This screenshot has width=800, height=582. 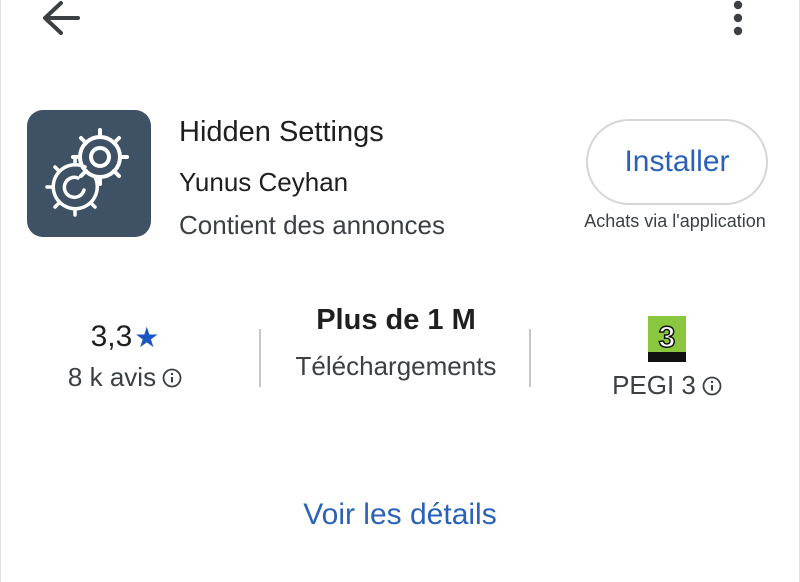 What do you see at coordinates (396, 320) in the screenshot?
I see `downloads-value: Plus de 1 M` at bounding box center [396, 320].